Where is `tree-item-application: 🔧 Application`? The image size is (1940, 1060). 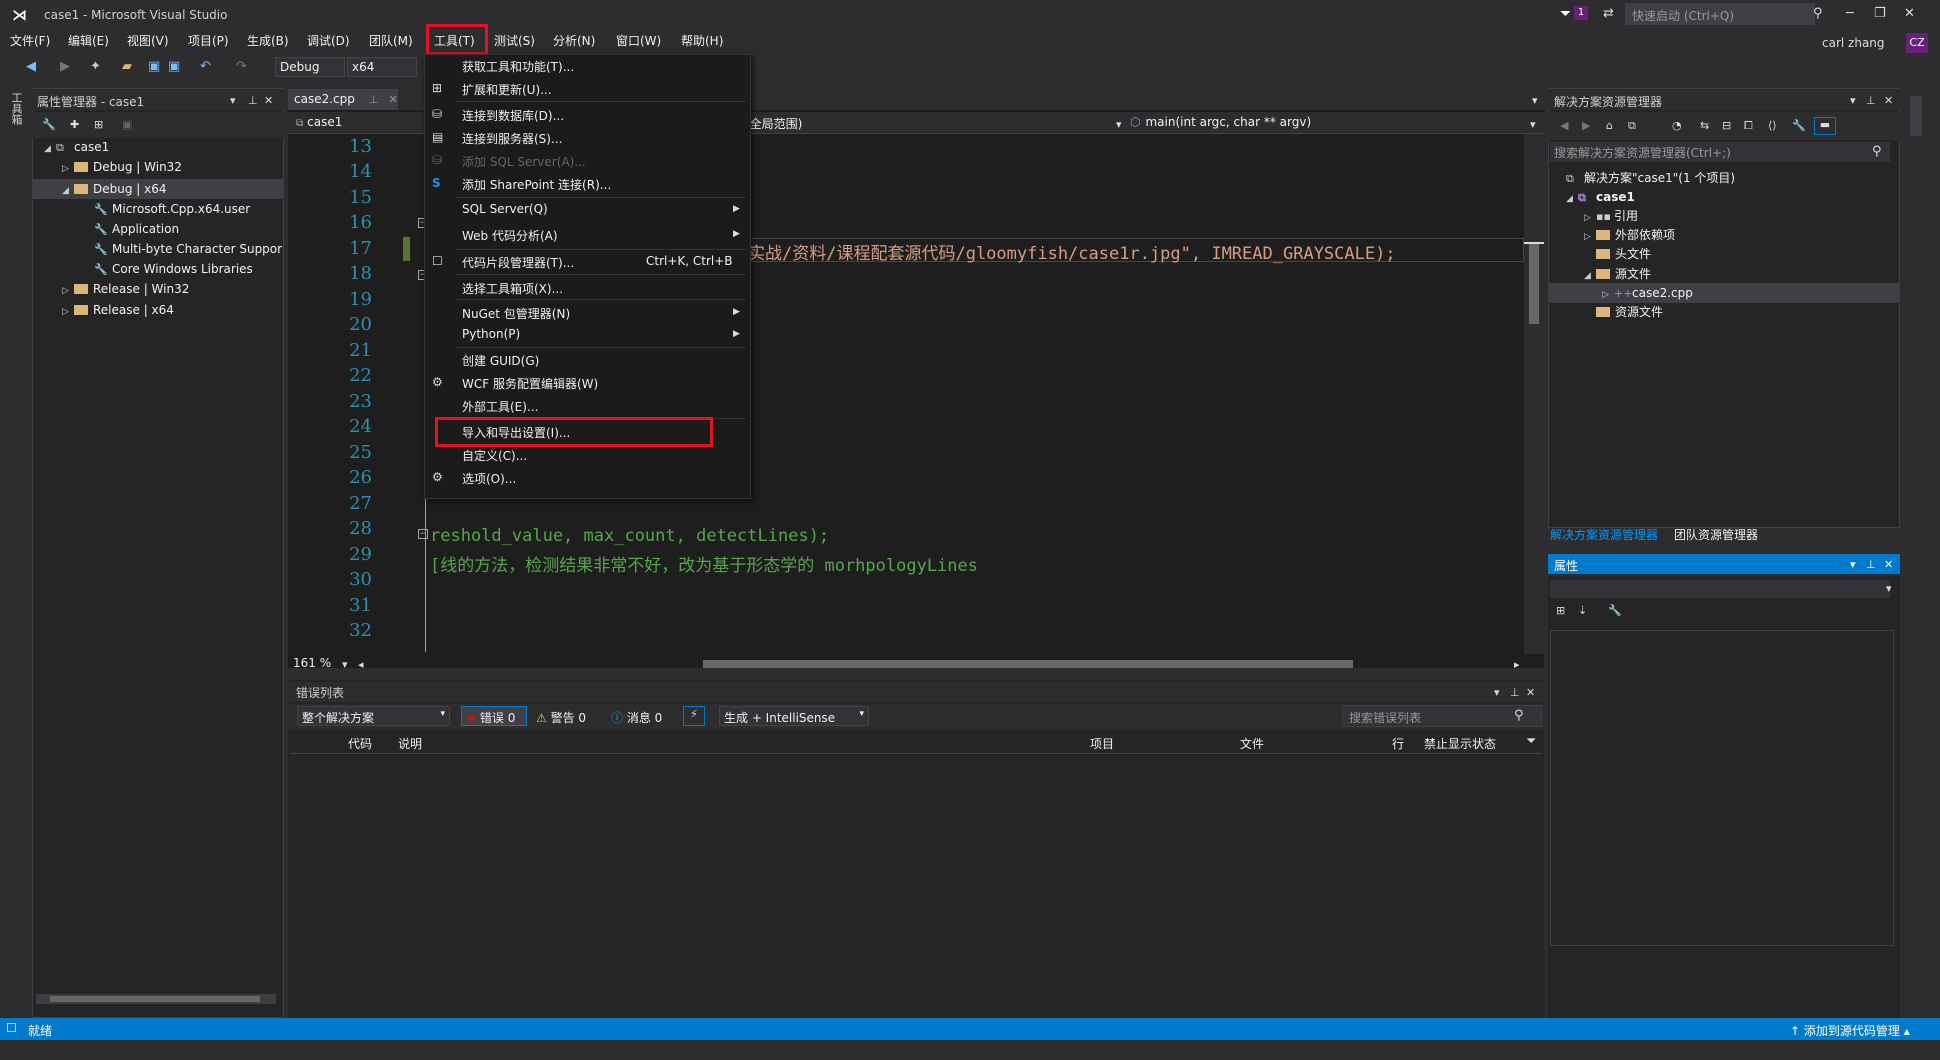 tree-item-application: 🔧 Application is located at coordinates (136, 229).